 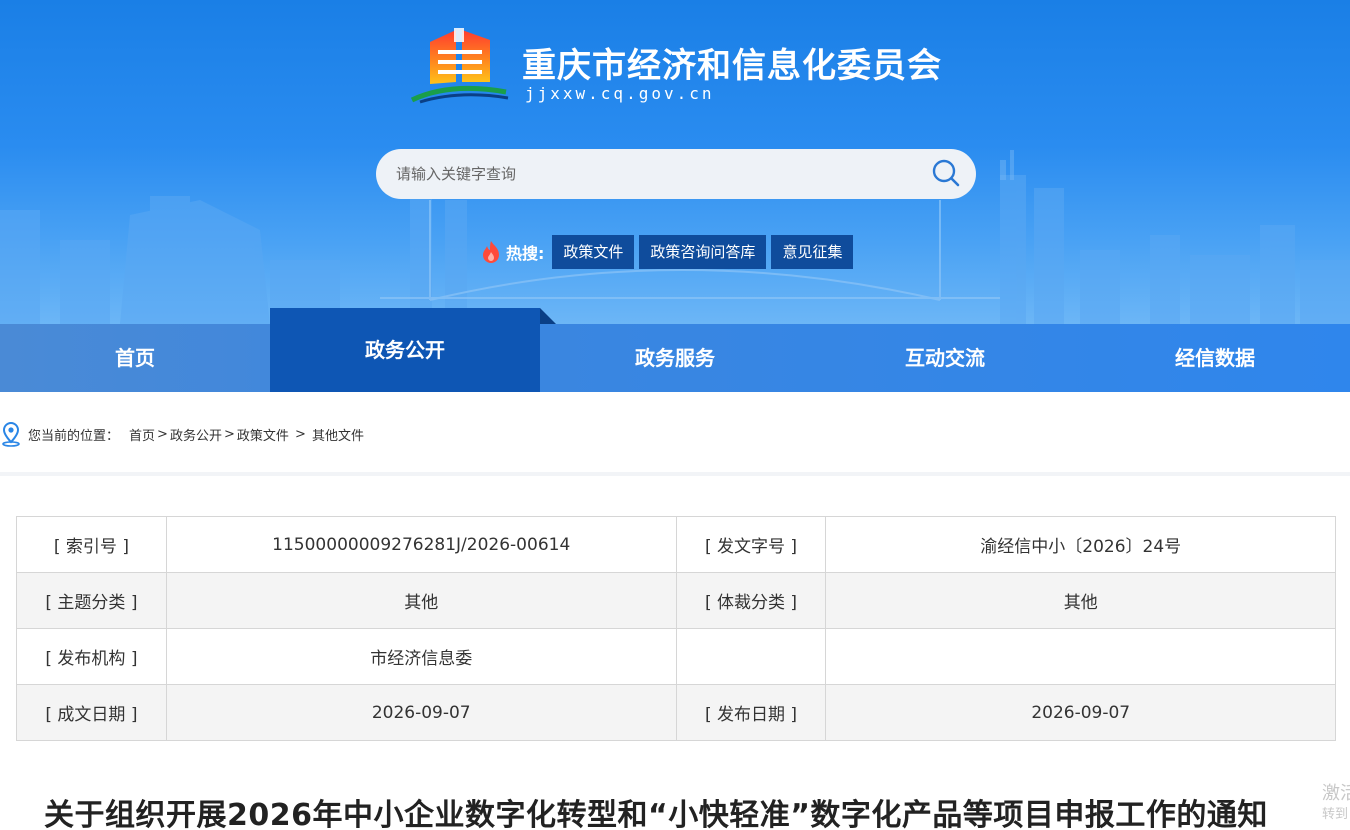 I want to click on table-row: [ 成文日期 ] 2026-09-07 [ 发布日期 ] 2026-09-07, so click(x=676, y=712).